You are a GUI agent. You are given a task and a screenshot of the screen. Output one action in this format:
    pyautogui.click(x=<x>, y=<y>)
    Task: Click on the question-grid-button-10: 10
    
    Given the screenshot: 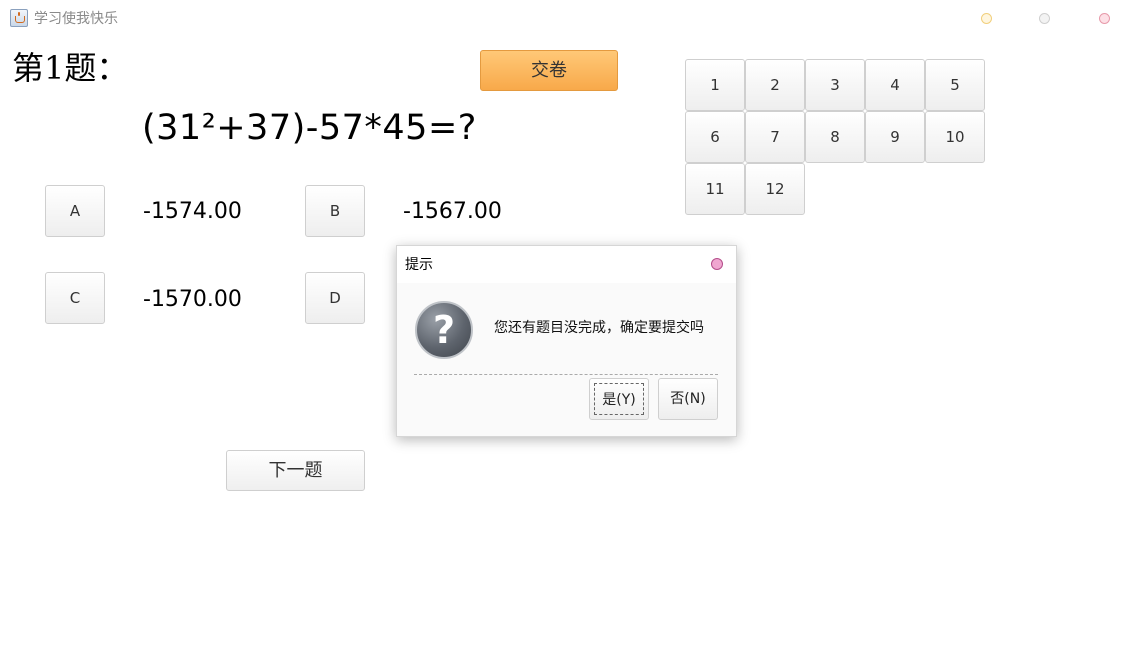 What is the action you would take?
    pyautogui.click(x=955, y=137)
    